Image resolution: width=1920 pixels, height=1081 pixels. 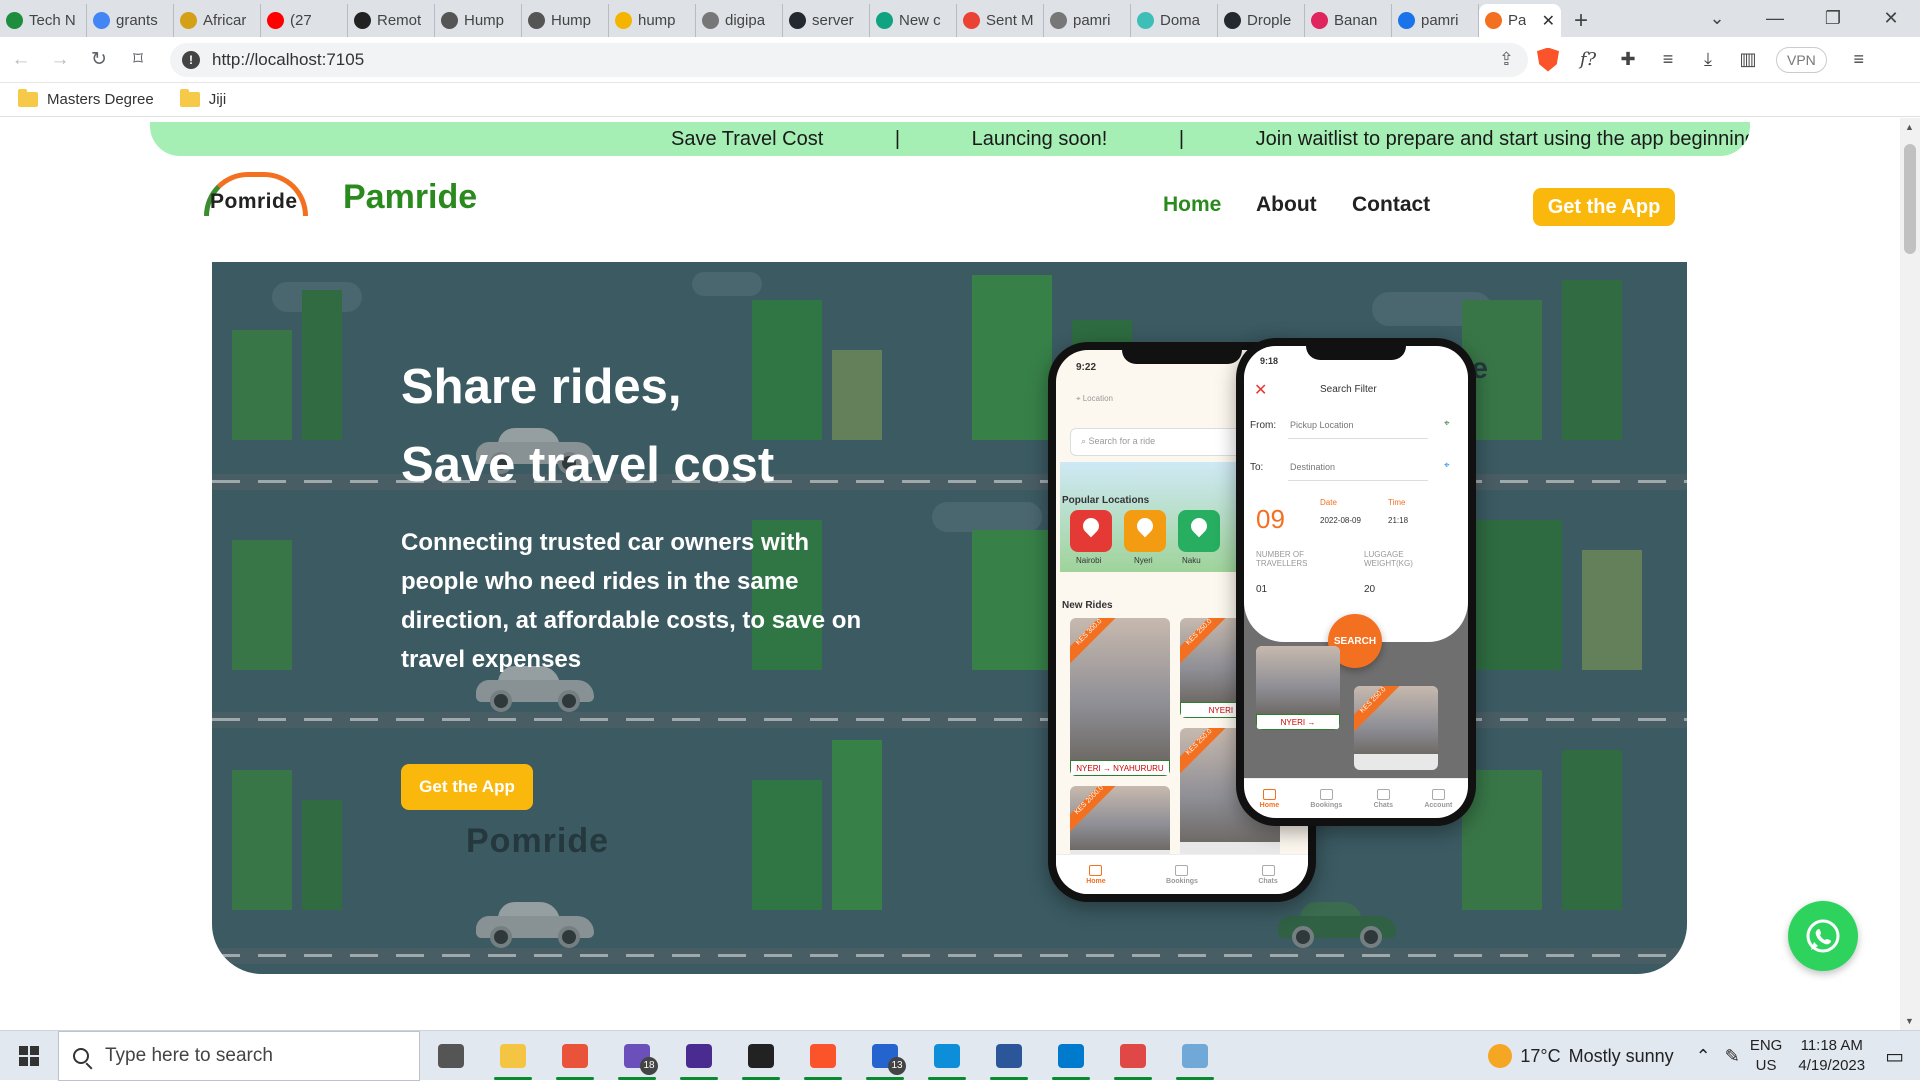 I want to click on tab-title: Doma, so click(x=1180, y=20).